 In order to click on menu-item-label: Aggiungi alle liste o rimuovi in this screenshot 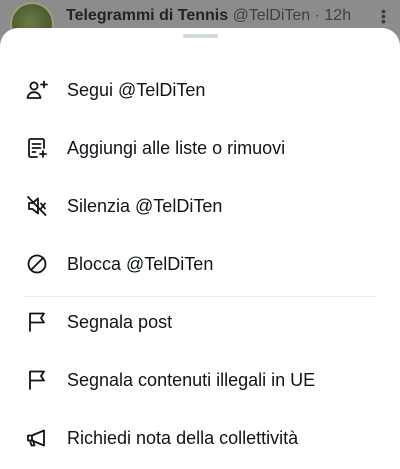, I will do `click(176, 147)`.